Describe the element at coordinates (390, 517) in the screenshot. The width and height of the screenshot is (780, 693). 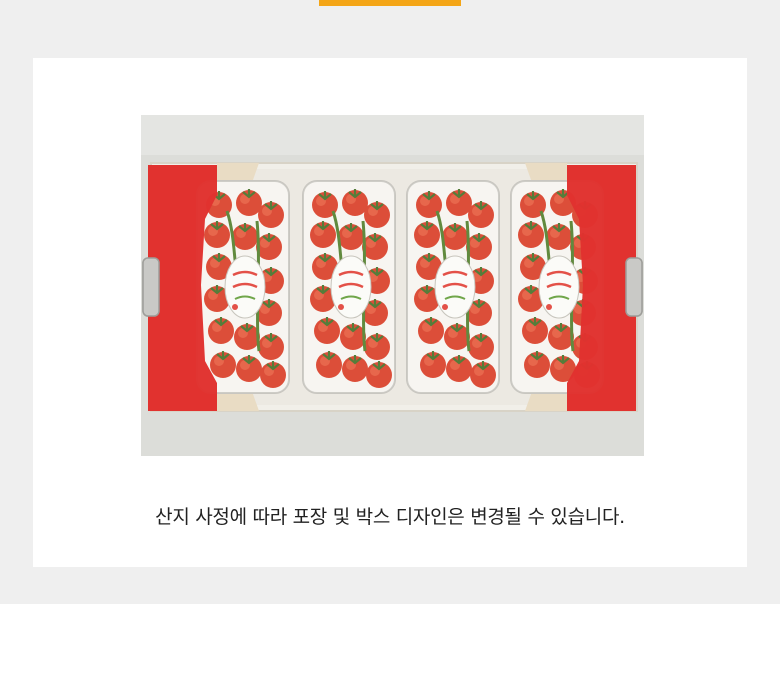
I see `packaging-notice-caption: 산지 사정에 따라 포장 및 박스 디자인은 변경될 수 있습니다.` at that location.